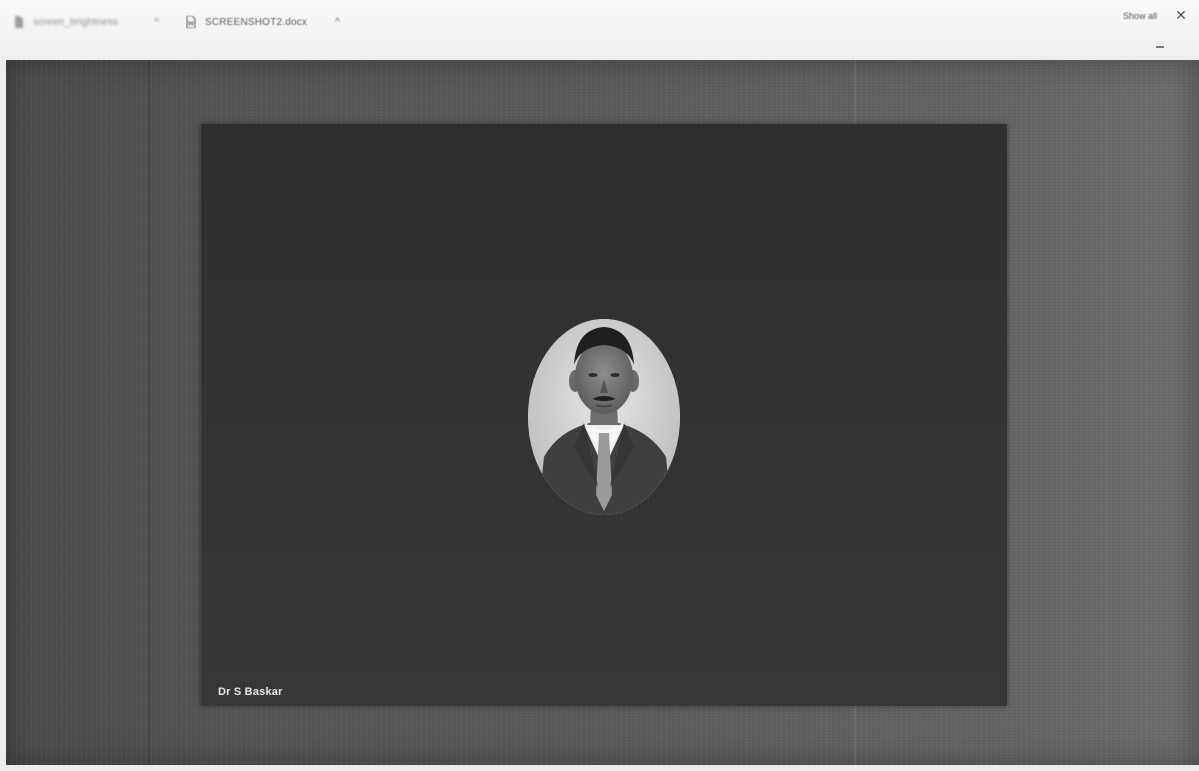 Image resolution: width=1199 pixels, height=771 pixels. I want to click on download-item: screen_brightness ^, so click(99, 22).